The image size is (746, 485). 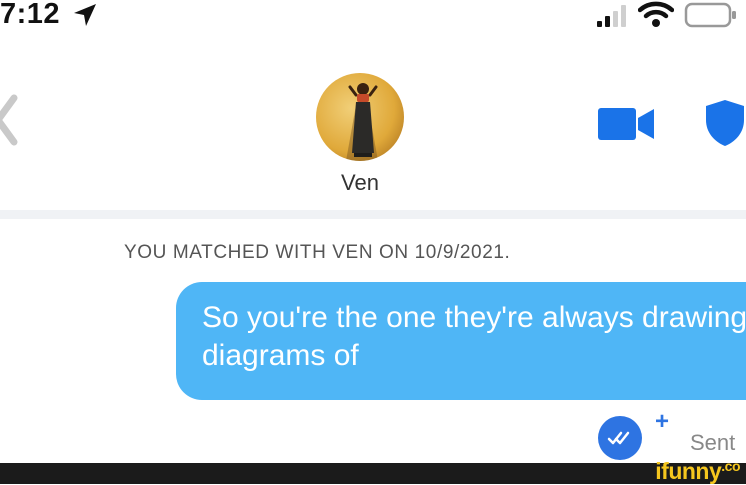 What do you see at coordinates (656, 14) in the screenshot?
I see `wifi-icon` at bounding box center [656, 14].